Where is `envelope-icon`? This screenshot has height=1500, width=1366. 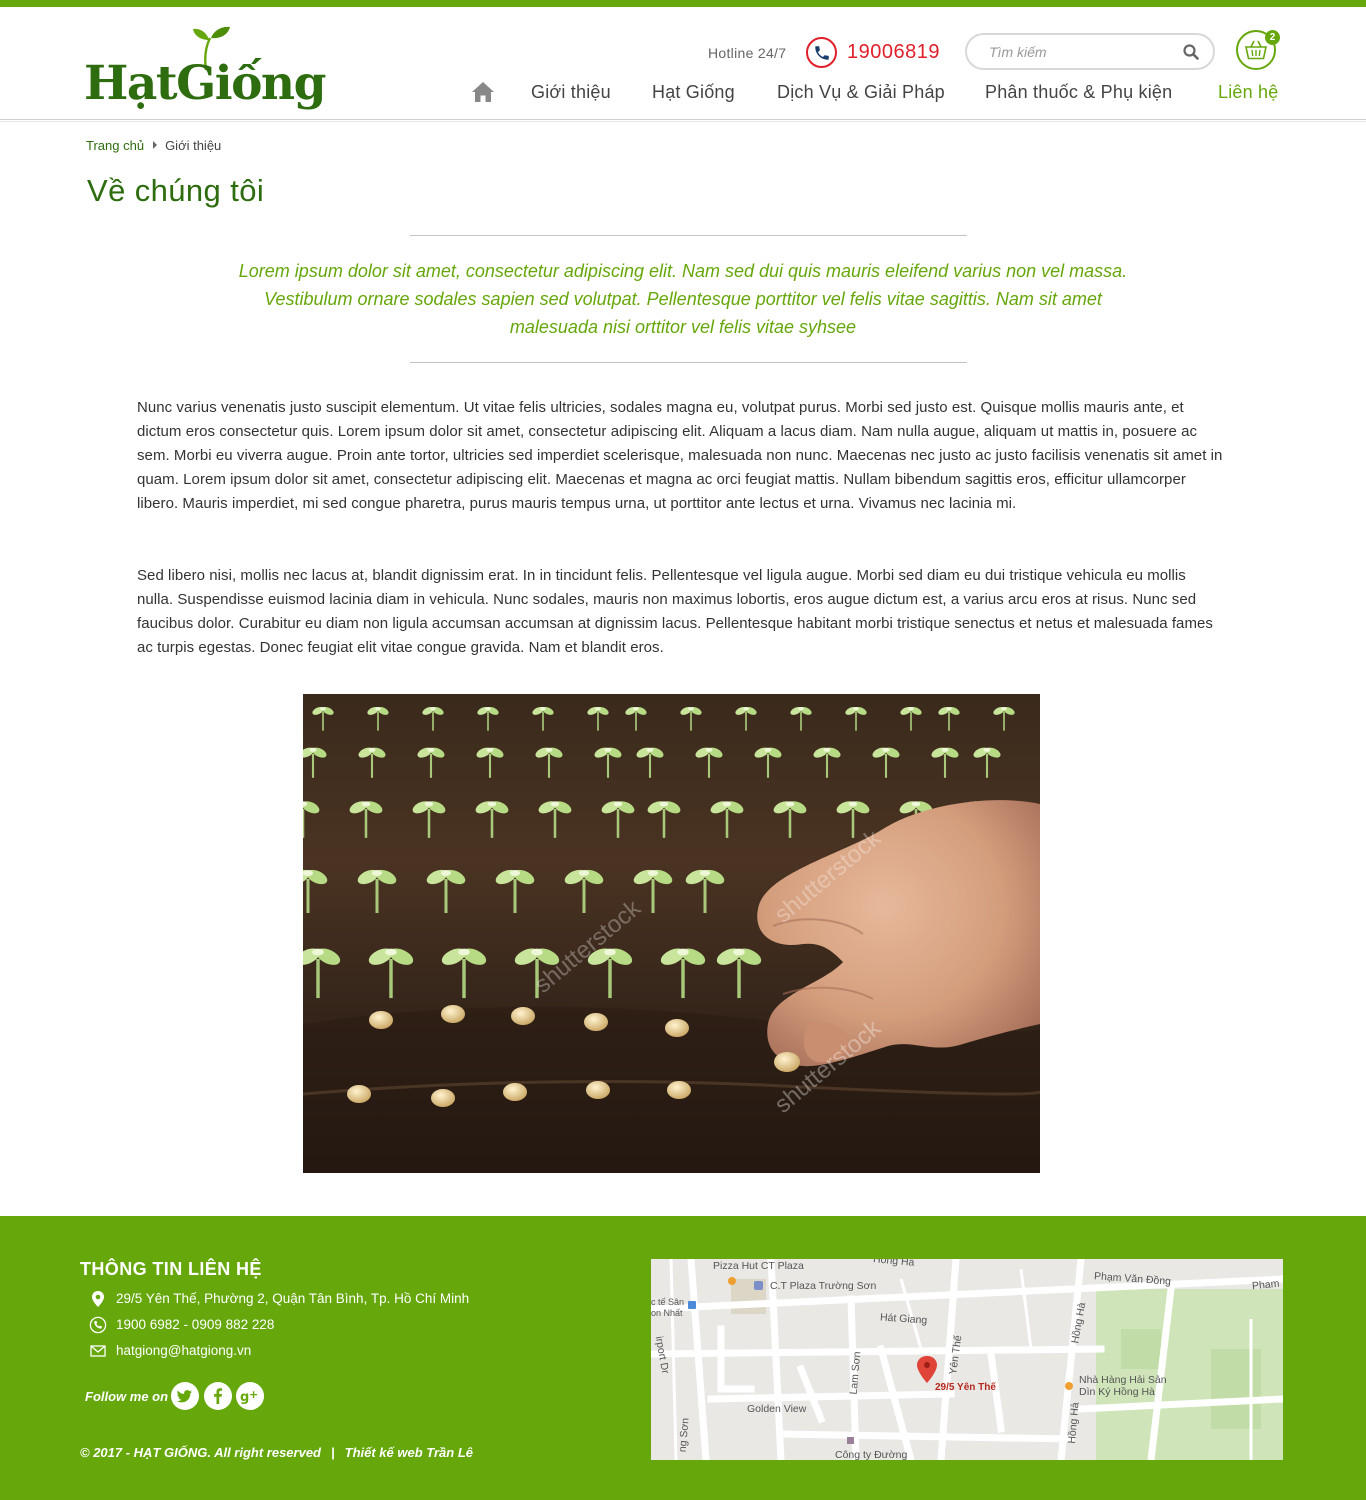 envelope-icon is located at coordinates (98, 1351).